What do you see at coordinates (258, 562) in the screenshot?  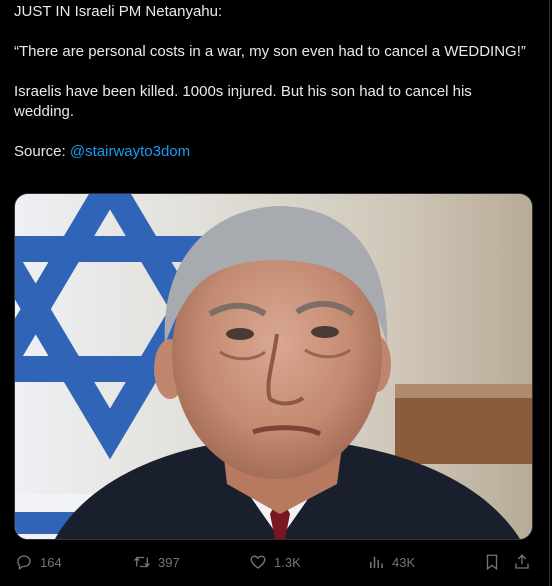 I see `like-icon` at bounding box center [258, 562].